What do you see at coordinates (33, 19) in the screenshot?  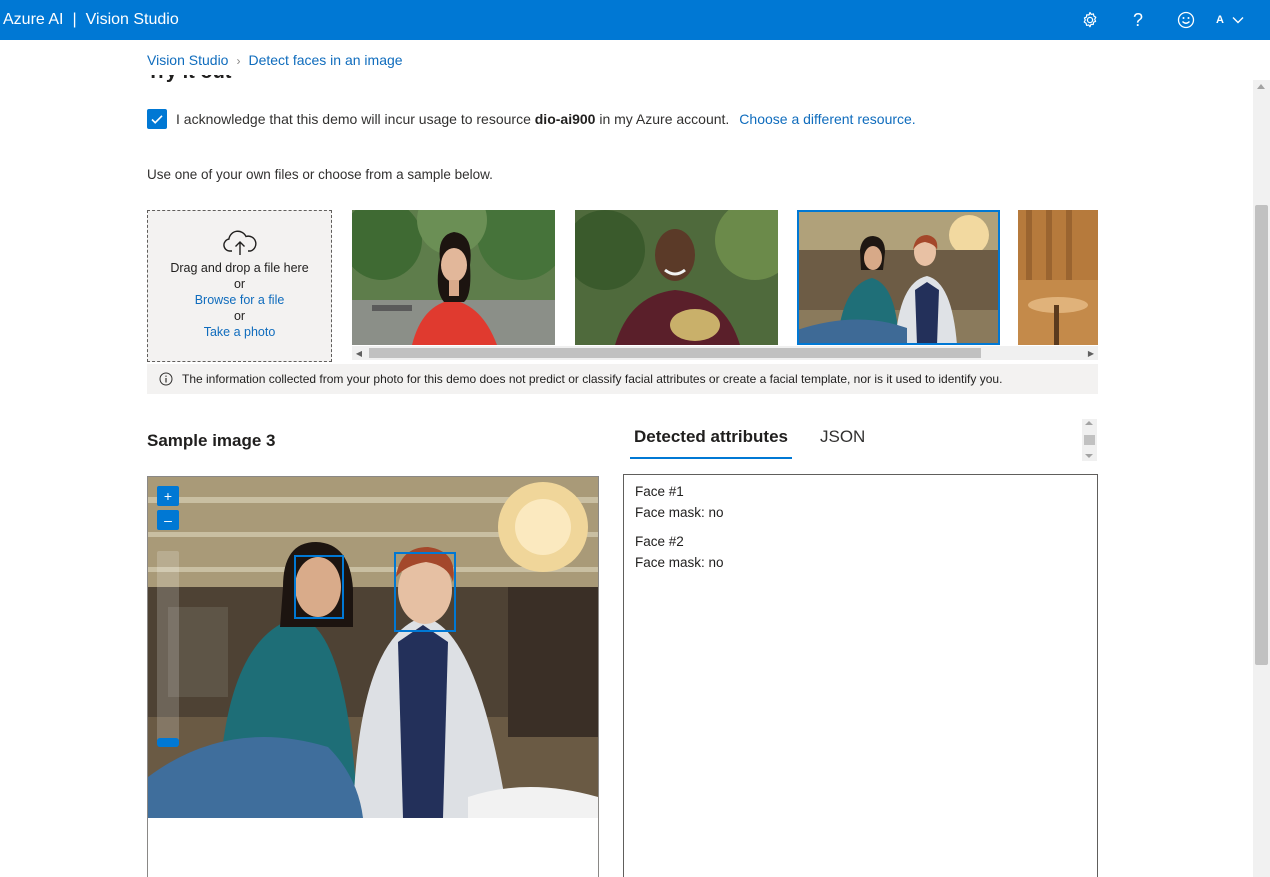 I see `brand-name: Azure AI` at bounding box center [33, 19].